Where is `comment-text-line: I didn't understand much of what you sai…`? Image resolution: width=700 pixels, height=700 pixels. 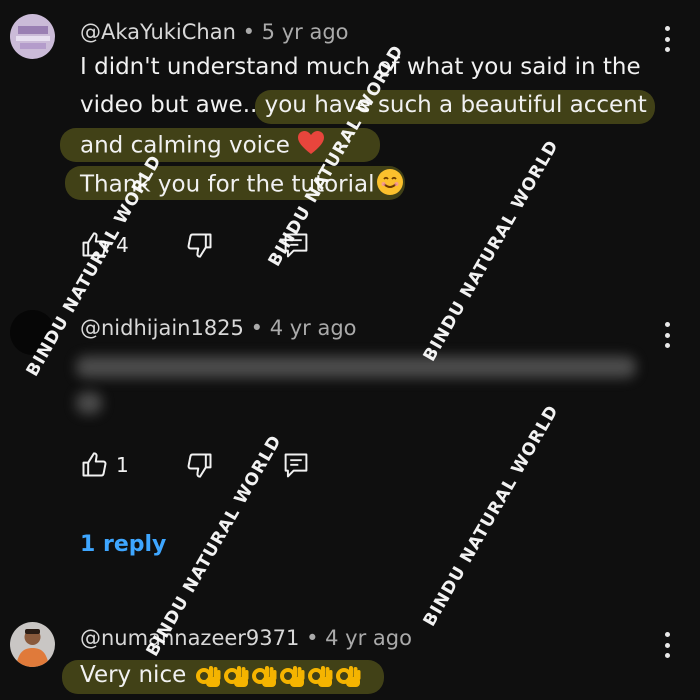
comment-text-line: I didn't understand much of what you sai… is located at coordinates (360, 67).